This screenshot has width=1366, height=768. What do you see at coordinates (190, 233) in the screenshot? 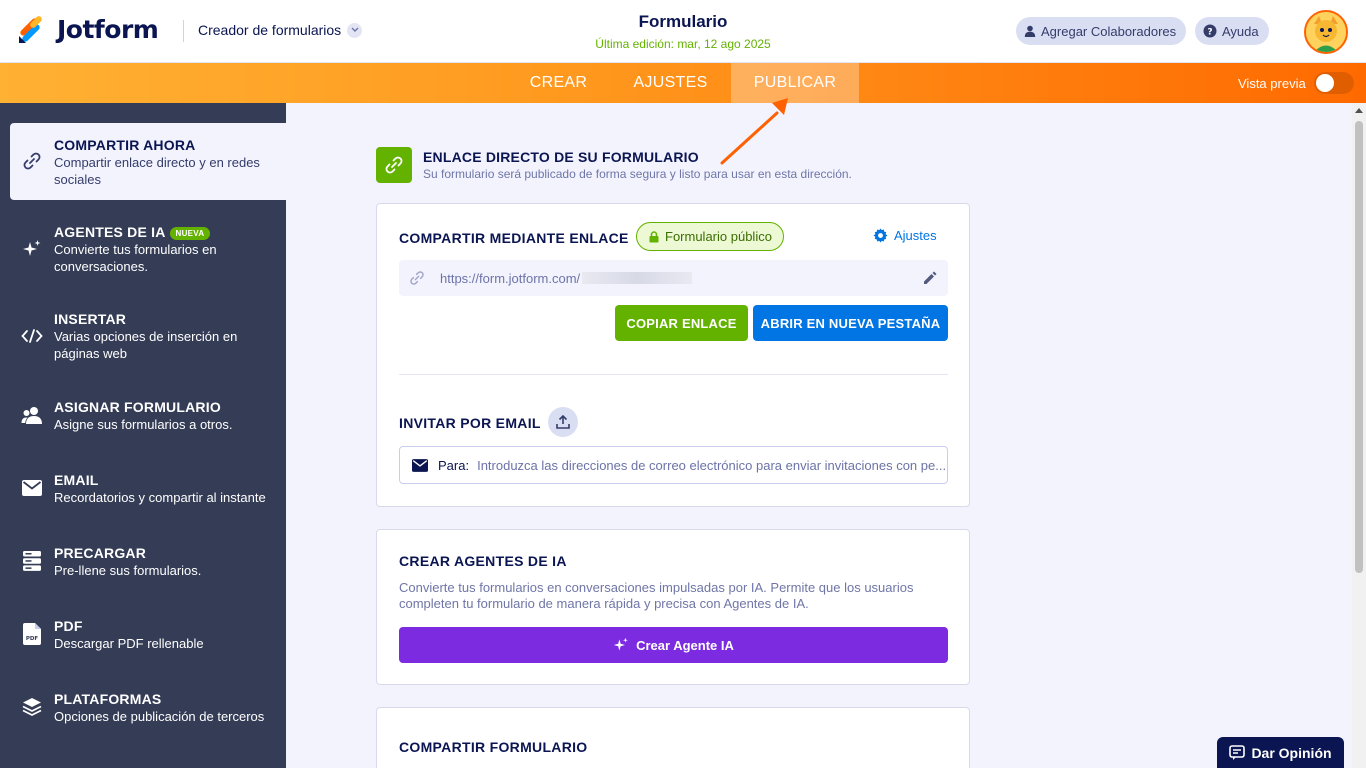
I see `new-badge: NUEVA` at bounding box center [190, 233].